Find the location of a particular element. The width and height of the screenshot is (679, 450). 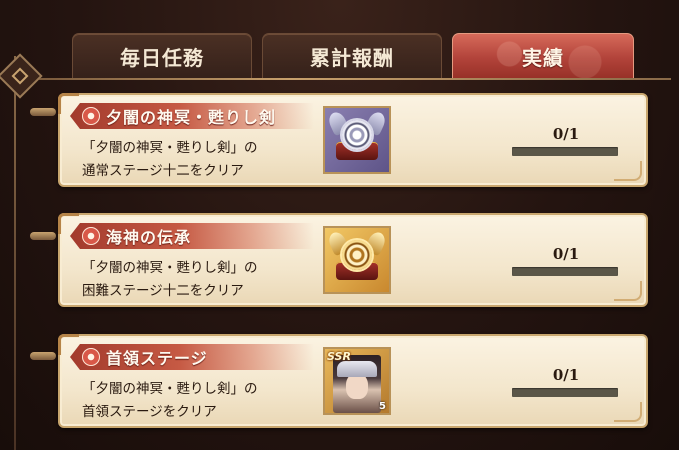

achievement-title-banner: 首領ステージ is located at coordinates (192, 357).